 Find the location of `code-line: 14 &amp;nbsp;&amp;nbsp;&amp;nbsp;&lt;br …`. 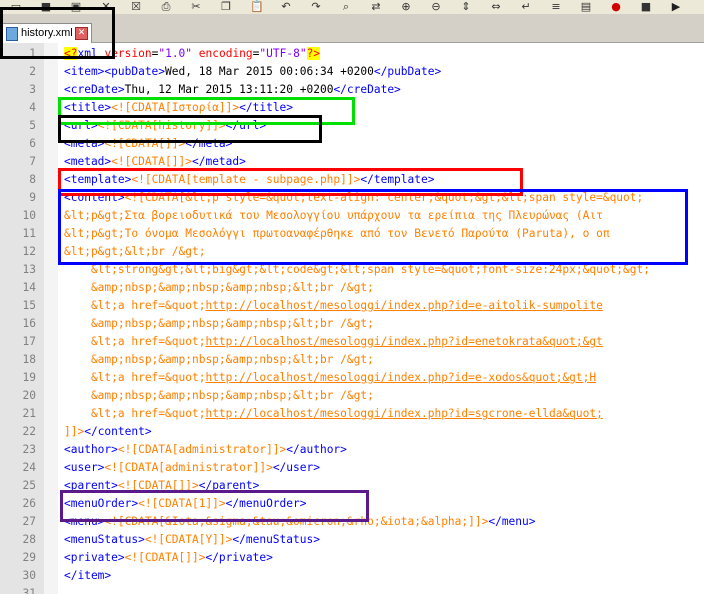

code-line: 14 &amp;nbsp;&amp;nbsp;&amp;nbsp;&lt;br … is located at coordinates (352, 288).